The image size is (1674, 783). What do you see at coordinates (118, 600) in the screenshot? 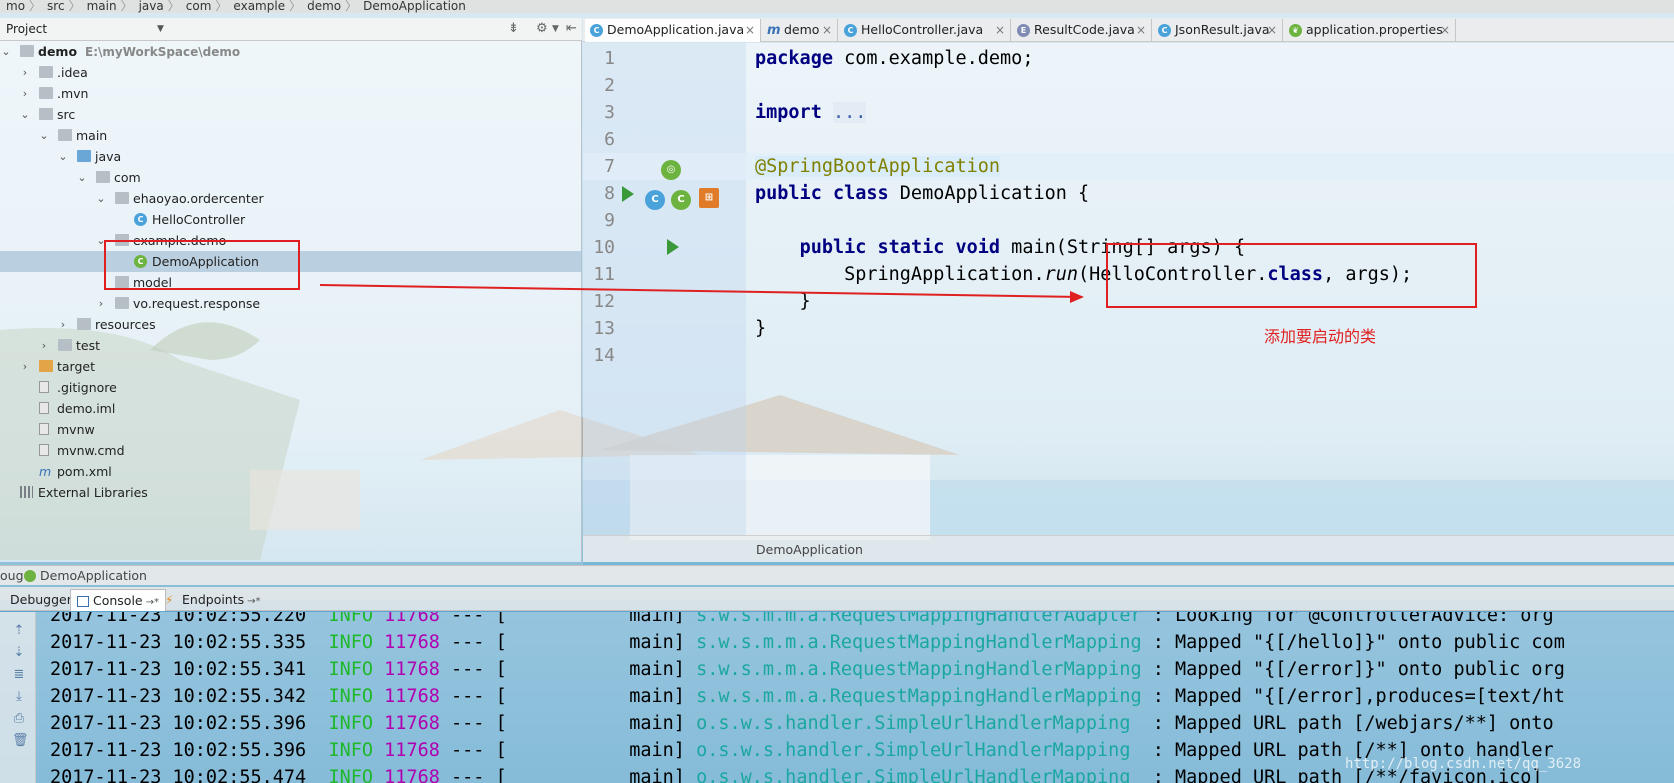
I see `tab-console: Console →*` at bounding box center [118, 600].